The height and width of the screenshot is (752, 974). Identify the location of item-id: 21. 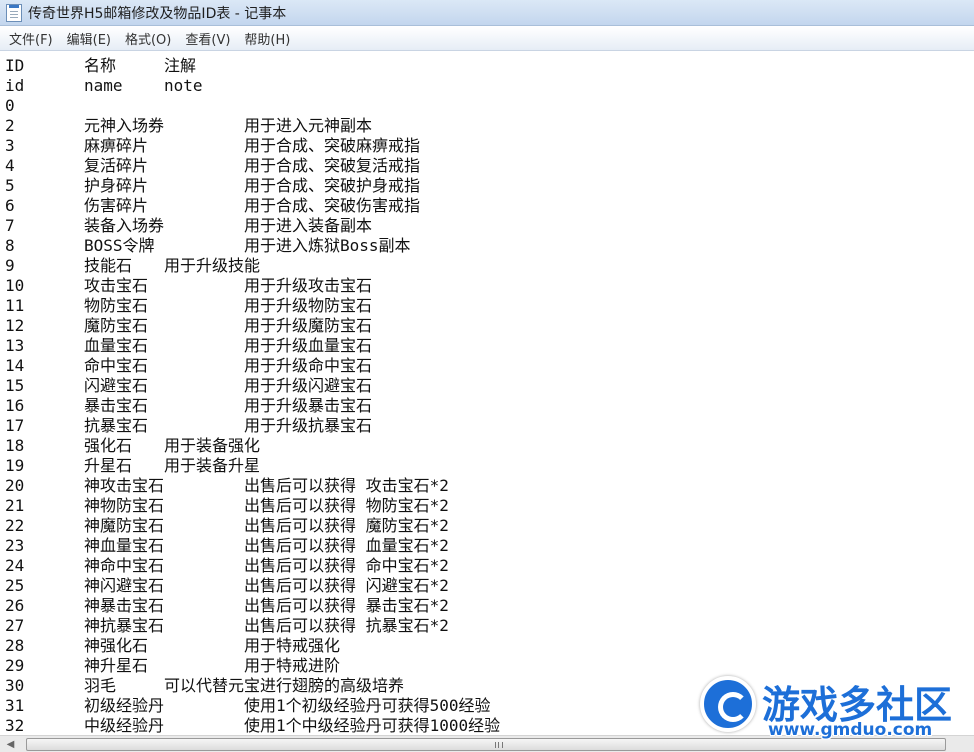
(15, 505).